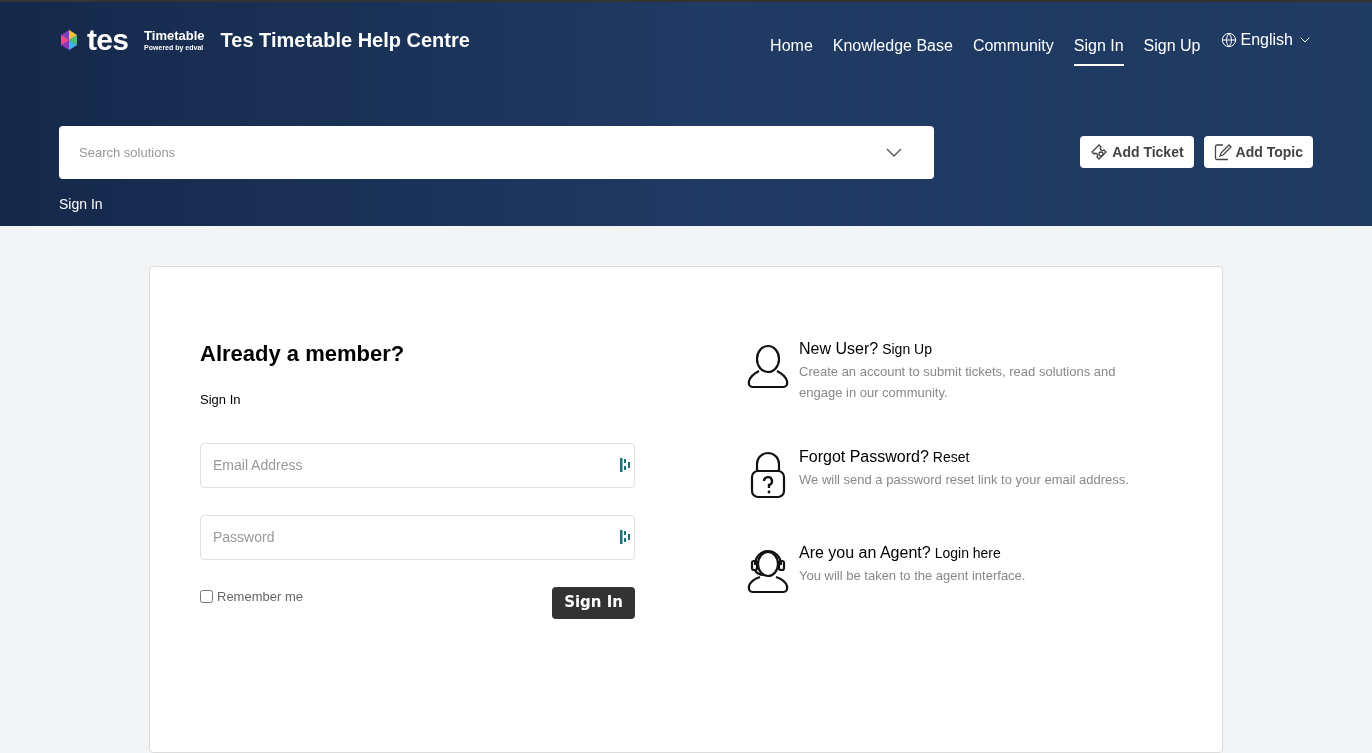 The width and height of the screenshot is (1372, 753). I want to click on site-title: Tes Timetable Help Centre, so click(345, 40).